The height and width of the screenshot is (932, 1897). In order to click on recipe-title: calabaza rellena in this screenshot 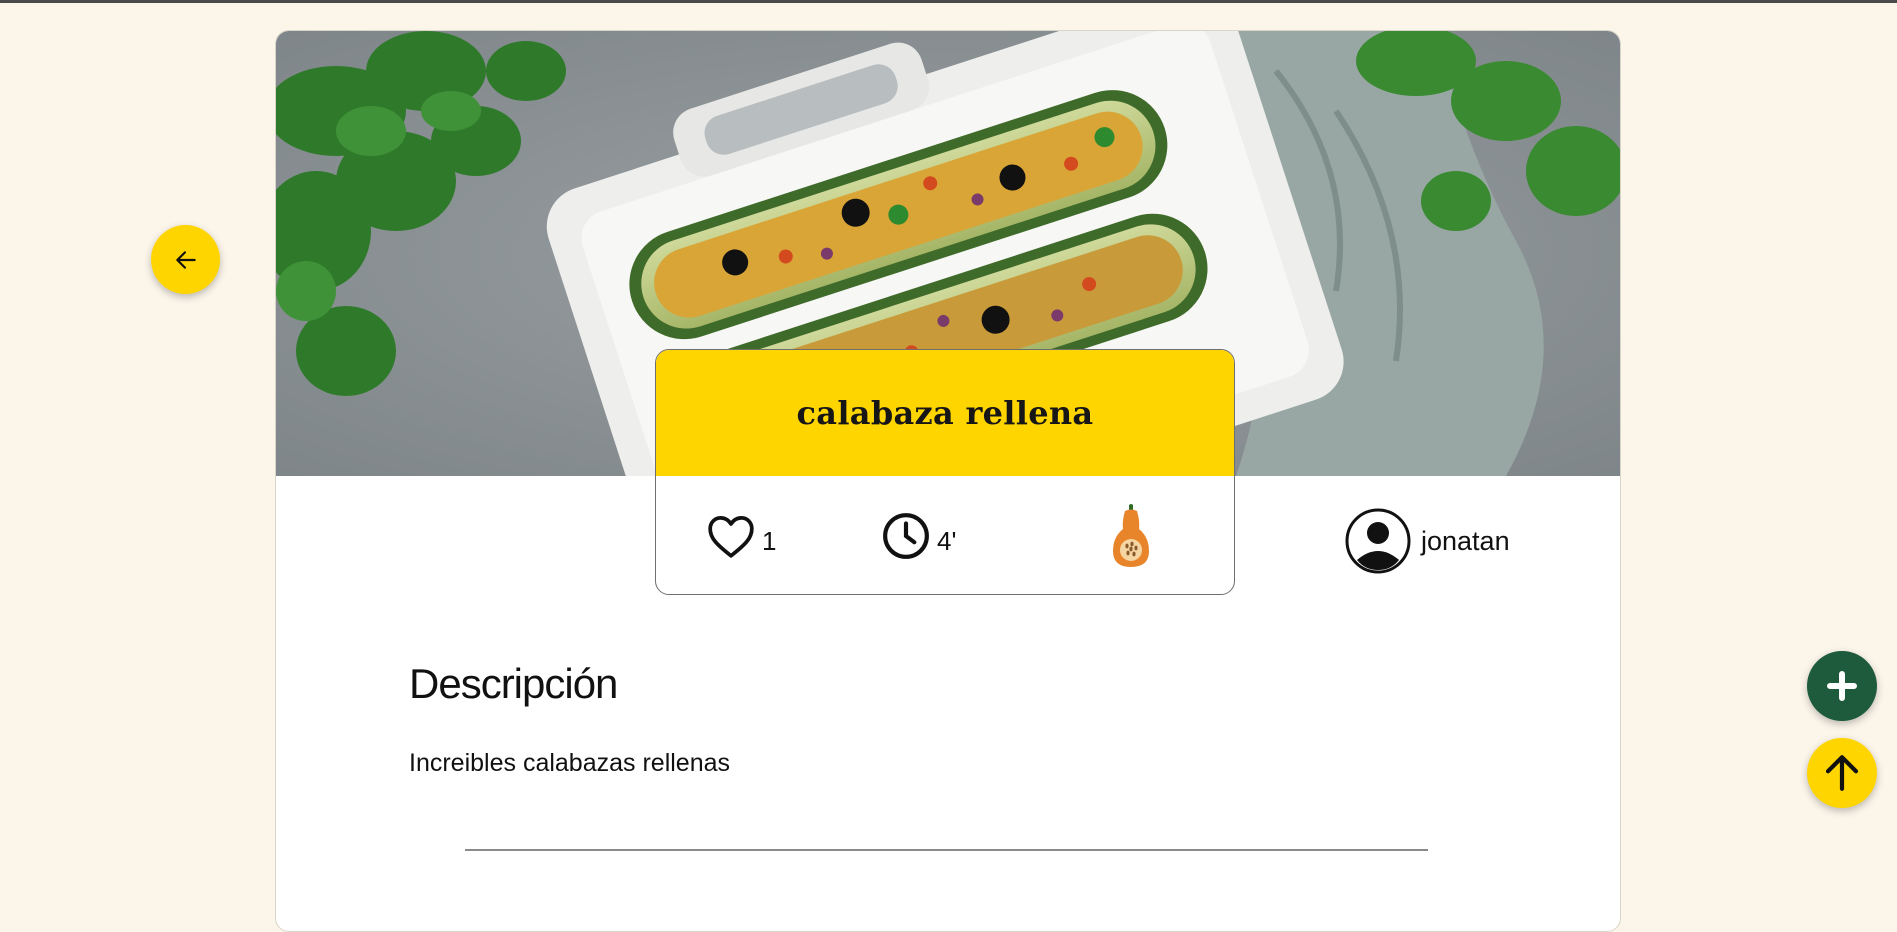, I will do `click(945, 413)`.